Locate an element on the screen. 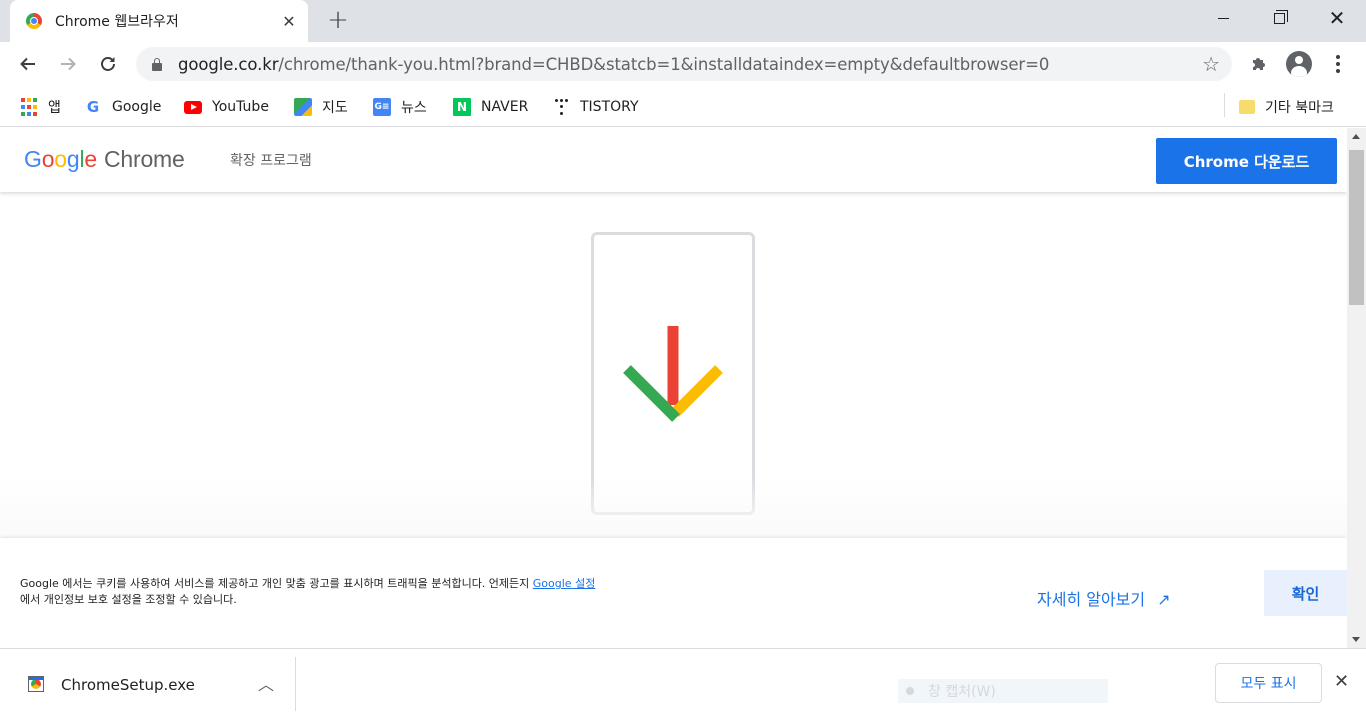 Image resolution: width=1366 pixels, height=718 pixels. capture-dot-icon is located at coordinates (910, 691).